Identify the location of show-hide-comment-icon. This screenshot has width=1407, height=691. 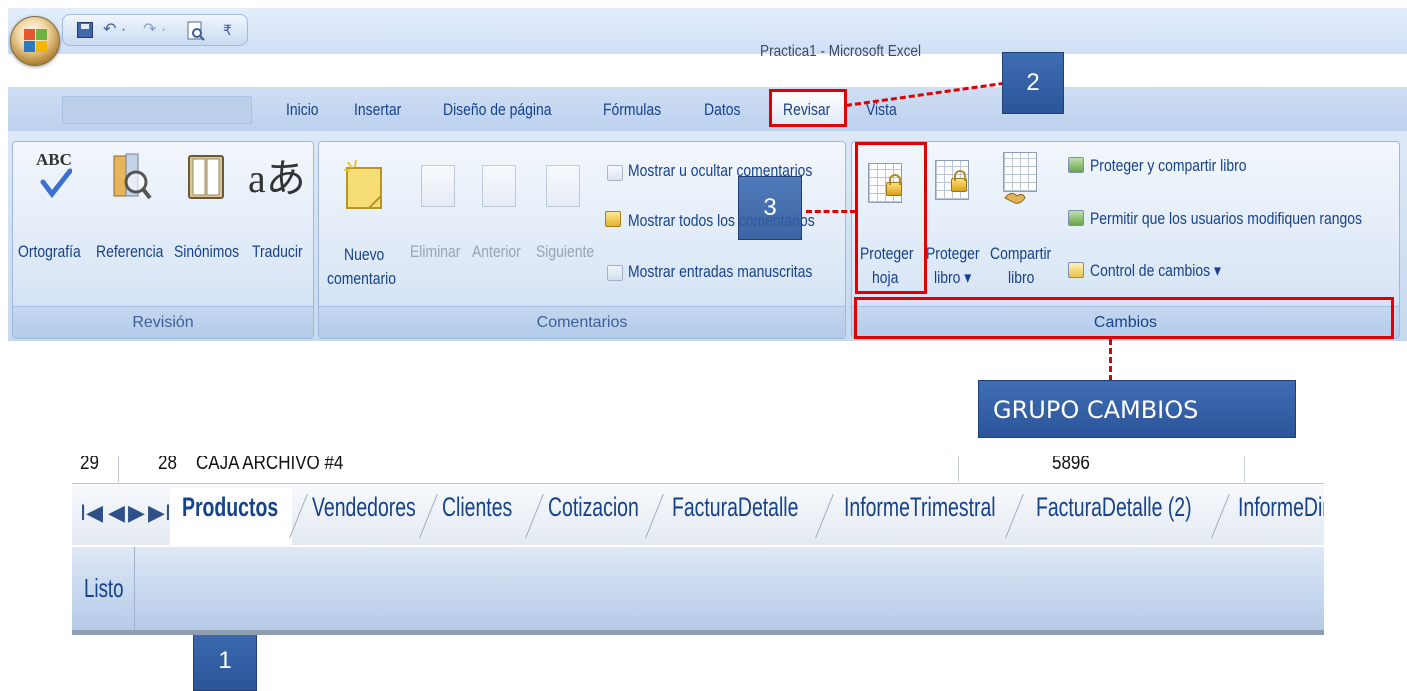
(615, 173).